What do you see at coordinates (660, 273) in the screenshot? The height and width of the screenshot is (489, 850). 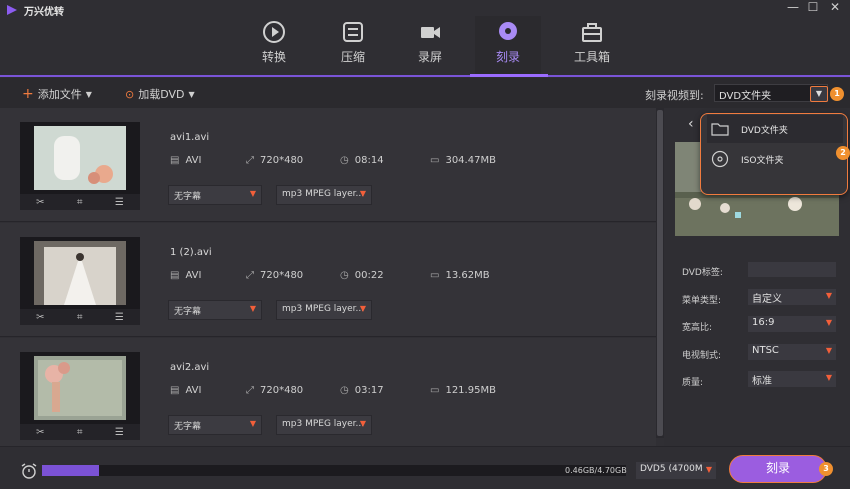 I see `scrollbar-thumb` at bounding box center [660, 273].